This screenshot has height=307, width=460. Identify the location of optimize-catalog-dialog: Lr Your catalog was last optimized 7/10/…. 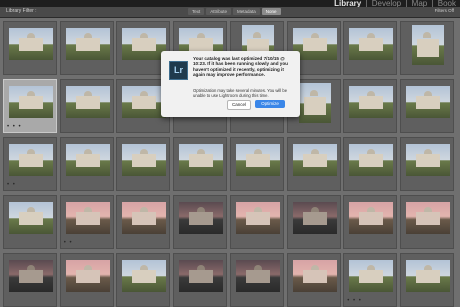
(230, 84).